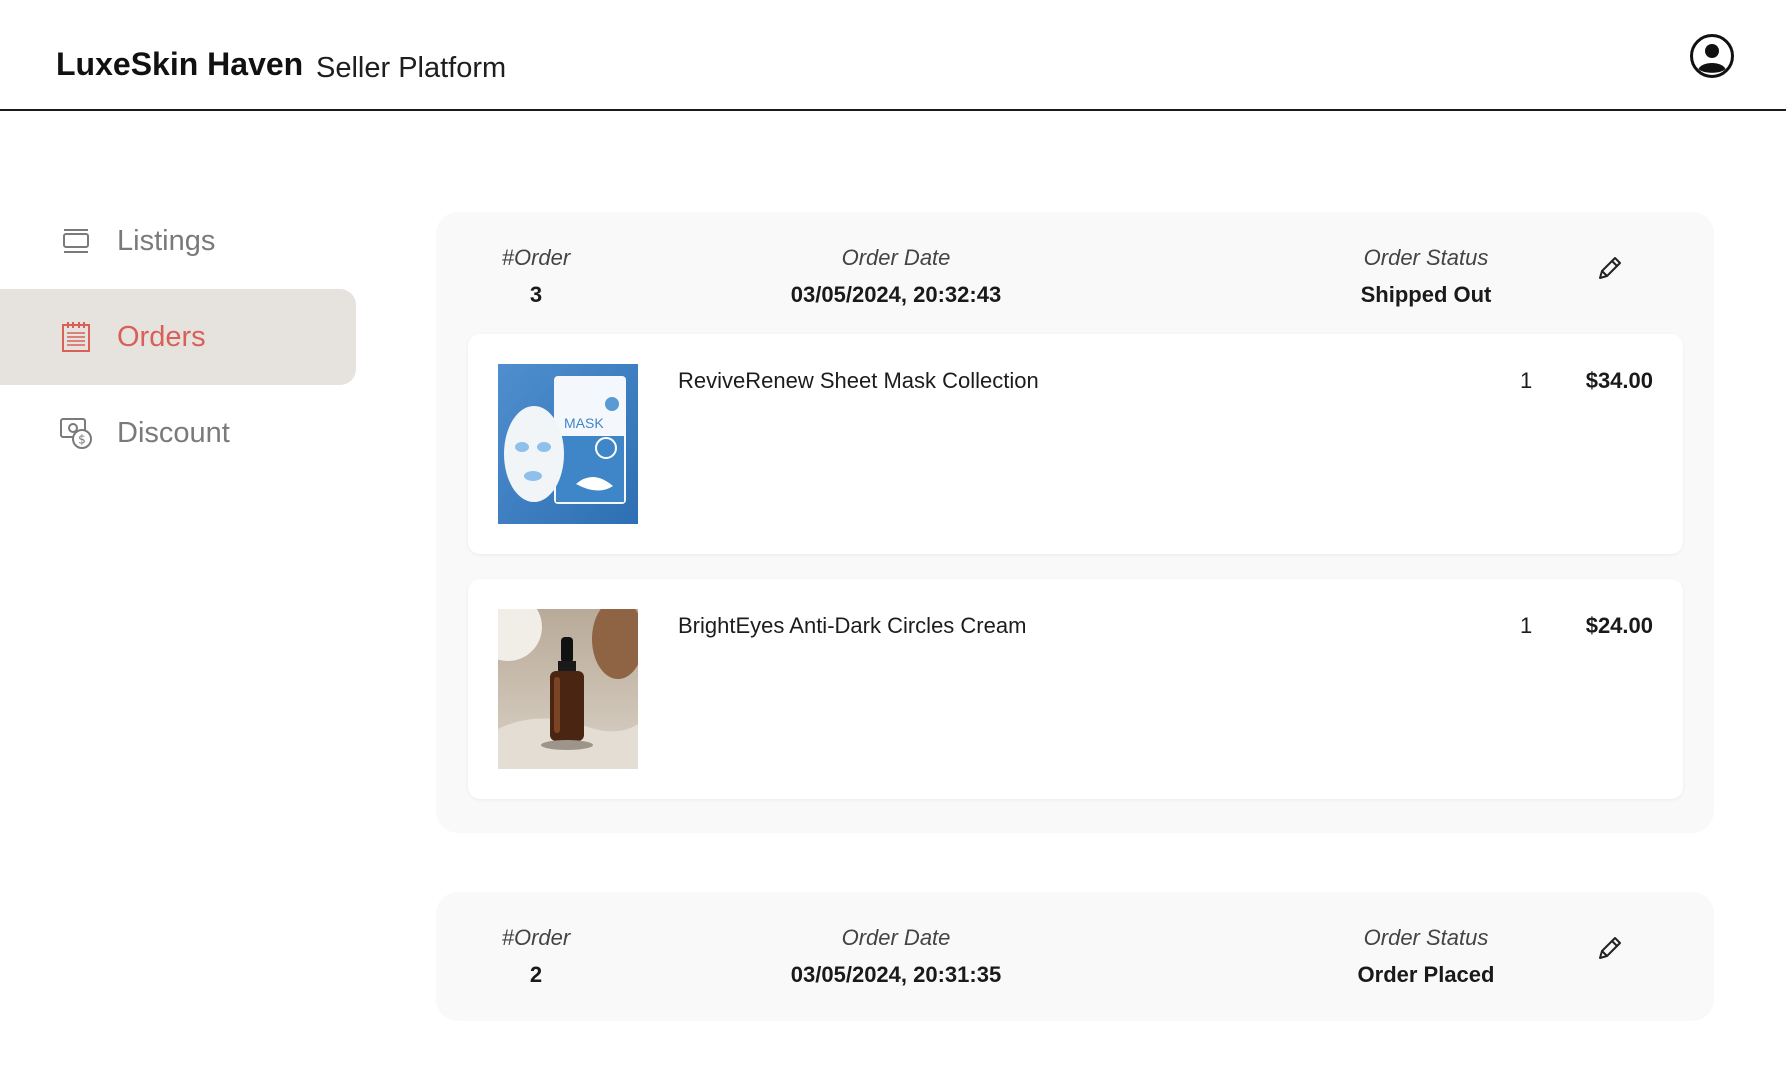 This screenshot has width=1786, height=1088. What do you see at coordinates (852, 626) in the screenshot?
I see `product-name: BrightEyes Anti-Dark Circles Cream` at bounding box center [852, 626].